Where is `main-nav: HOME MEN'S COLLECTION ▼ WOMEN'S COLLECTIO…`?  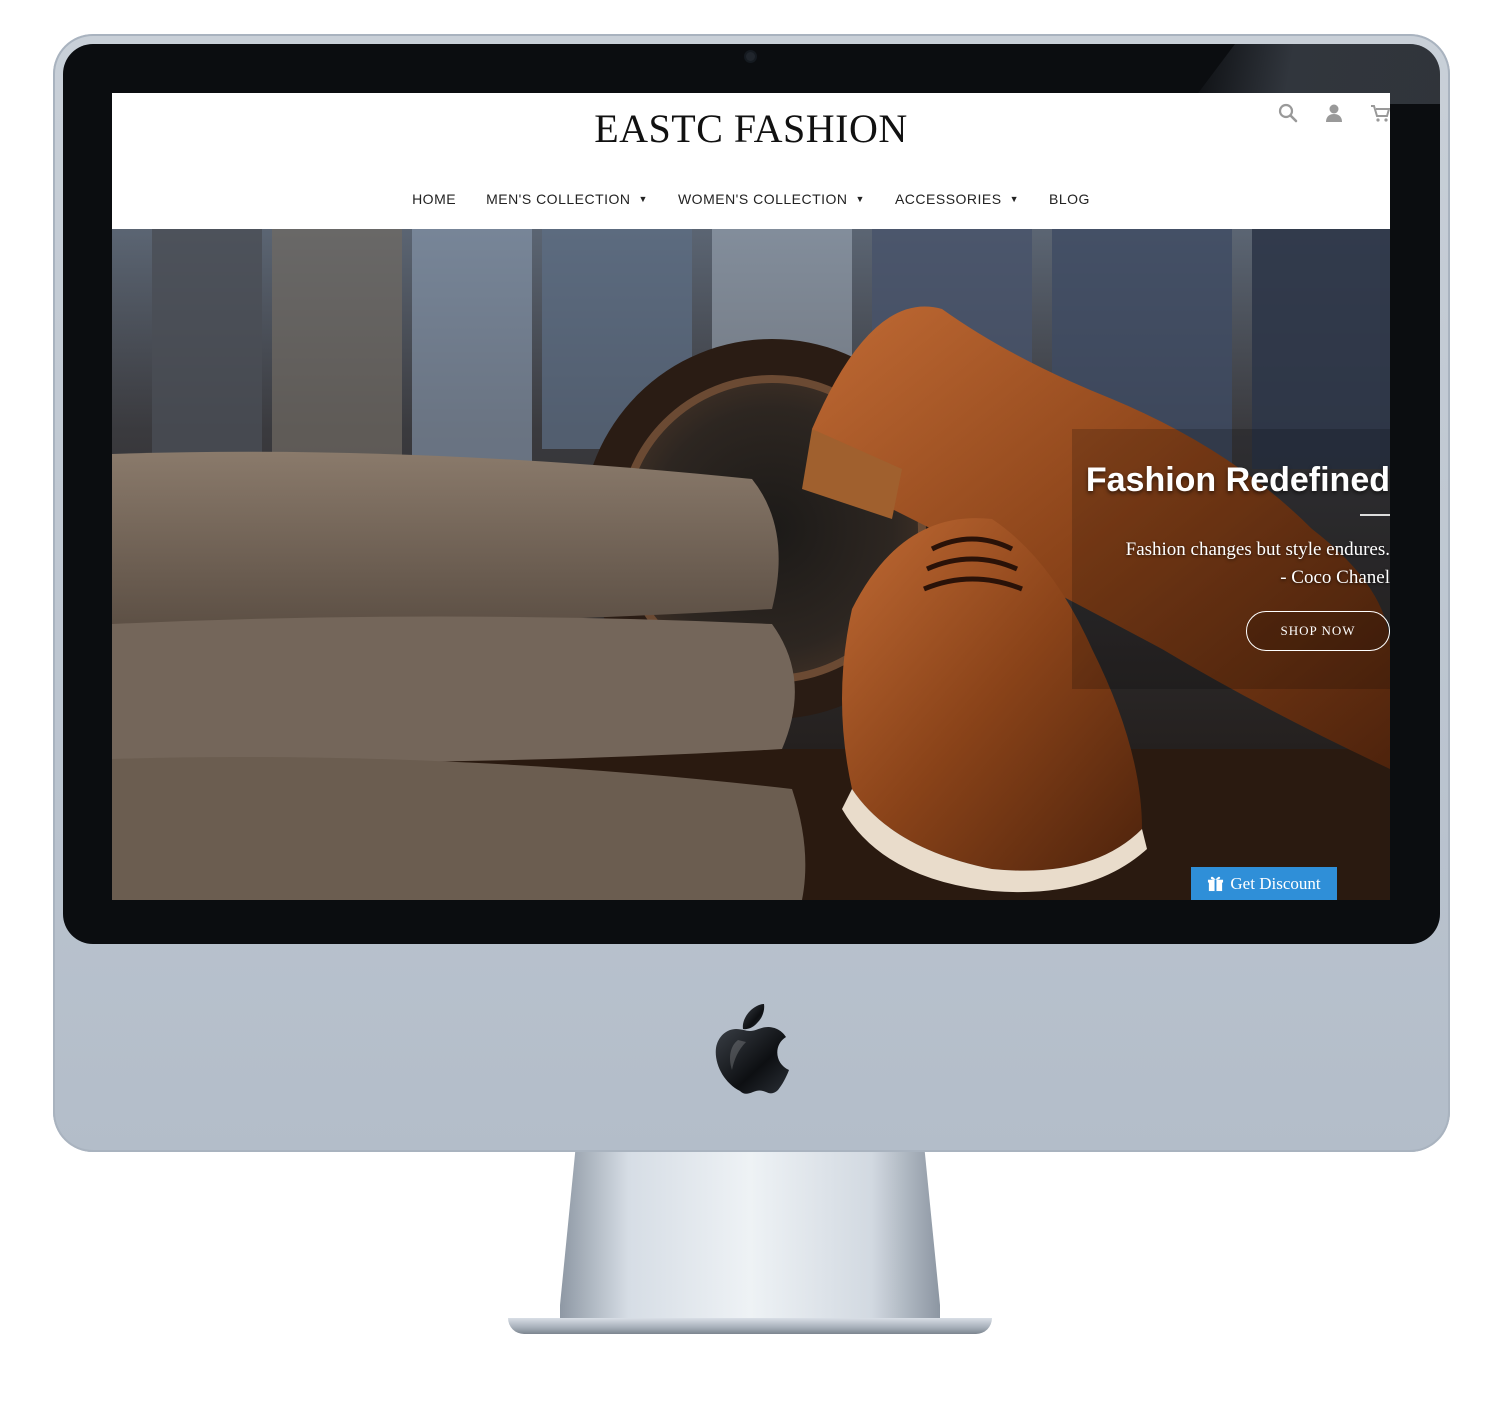
main-nav: HOME MEN'S COLLECTION ▼ WOMEN'S COLLECTIO… is located at coordinates (751, 199).